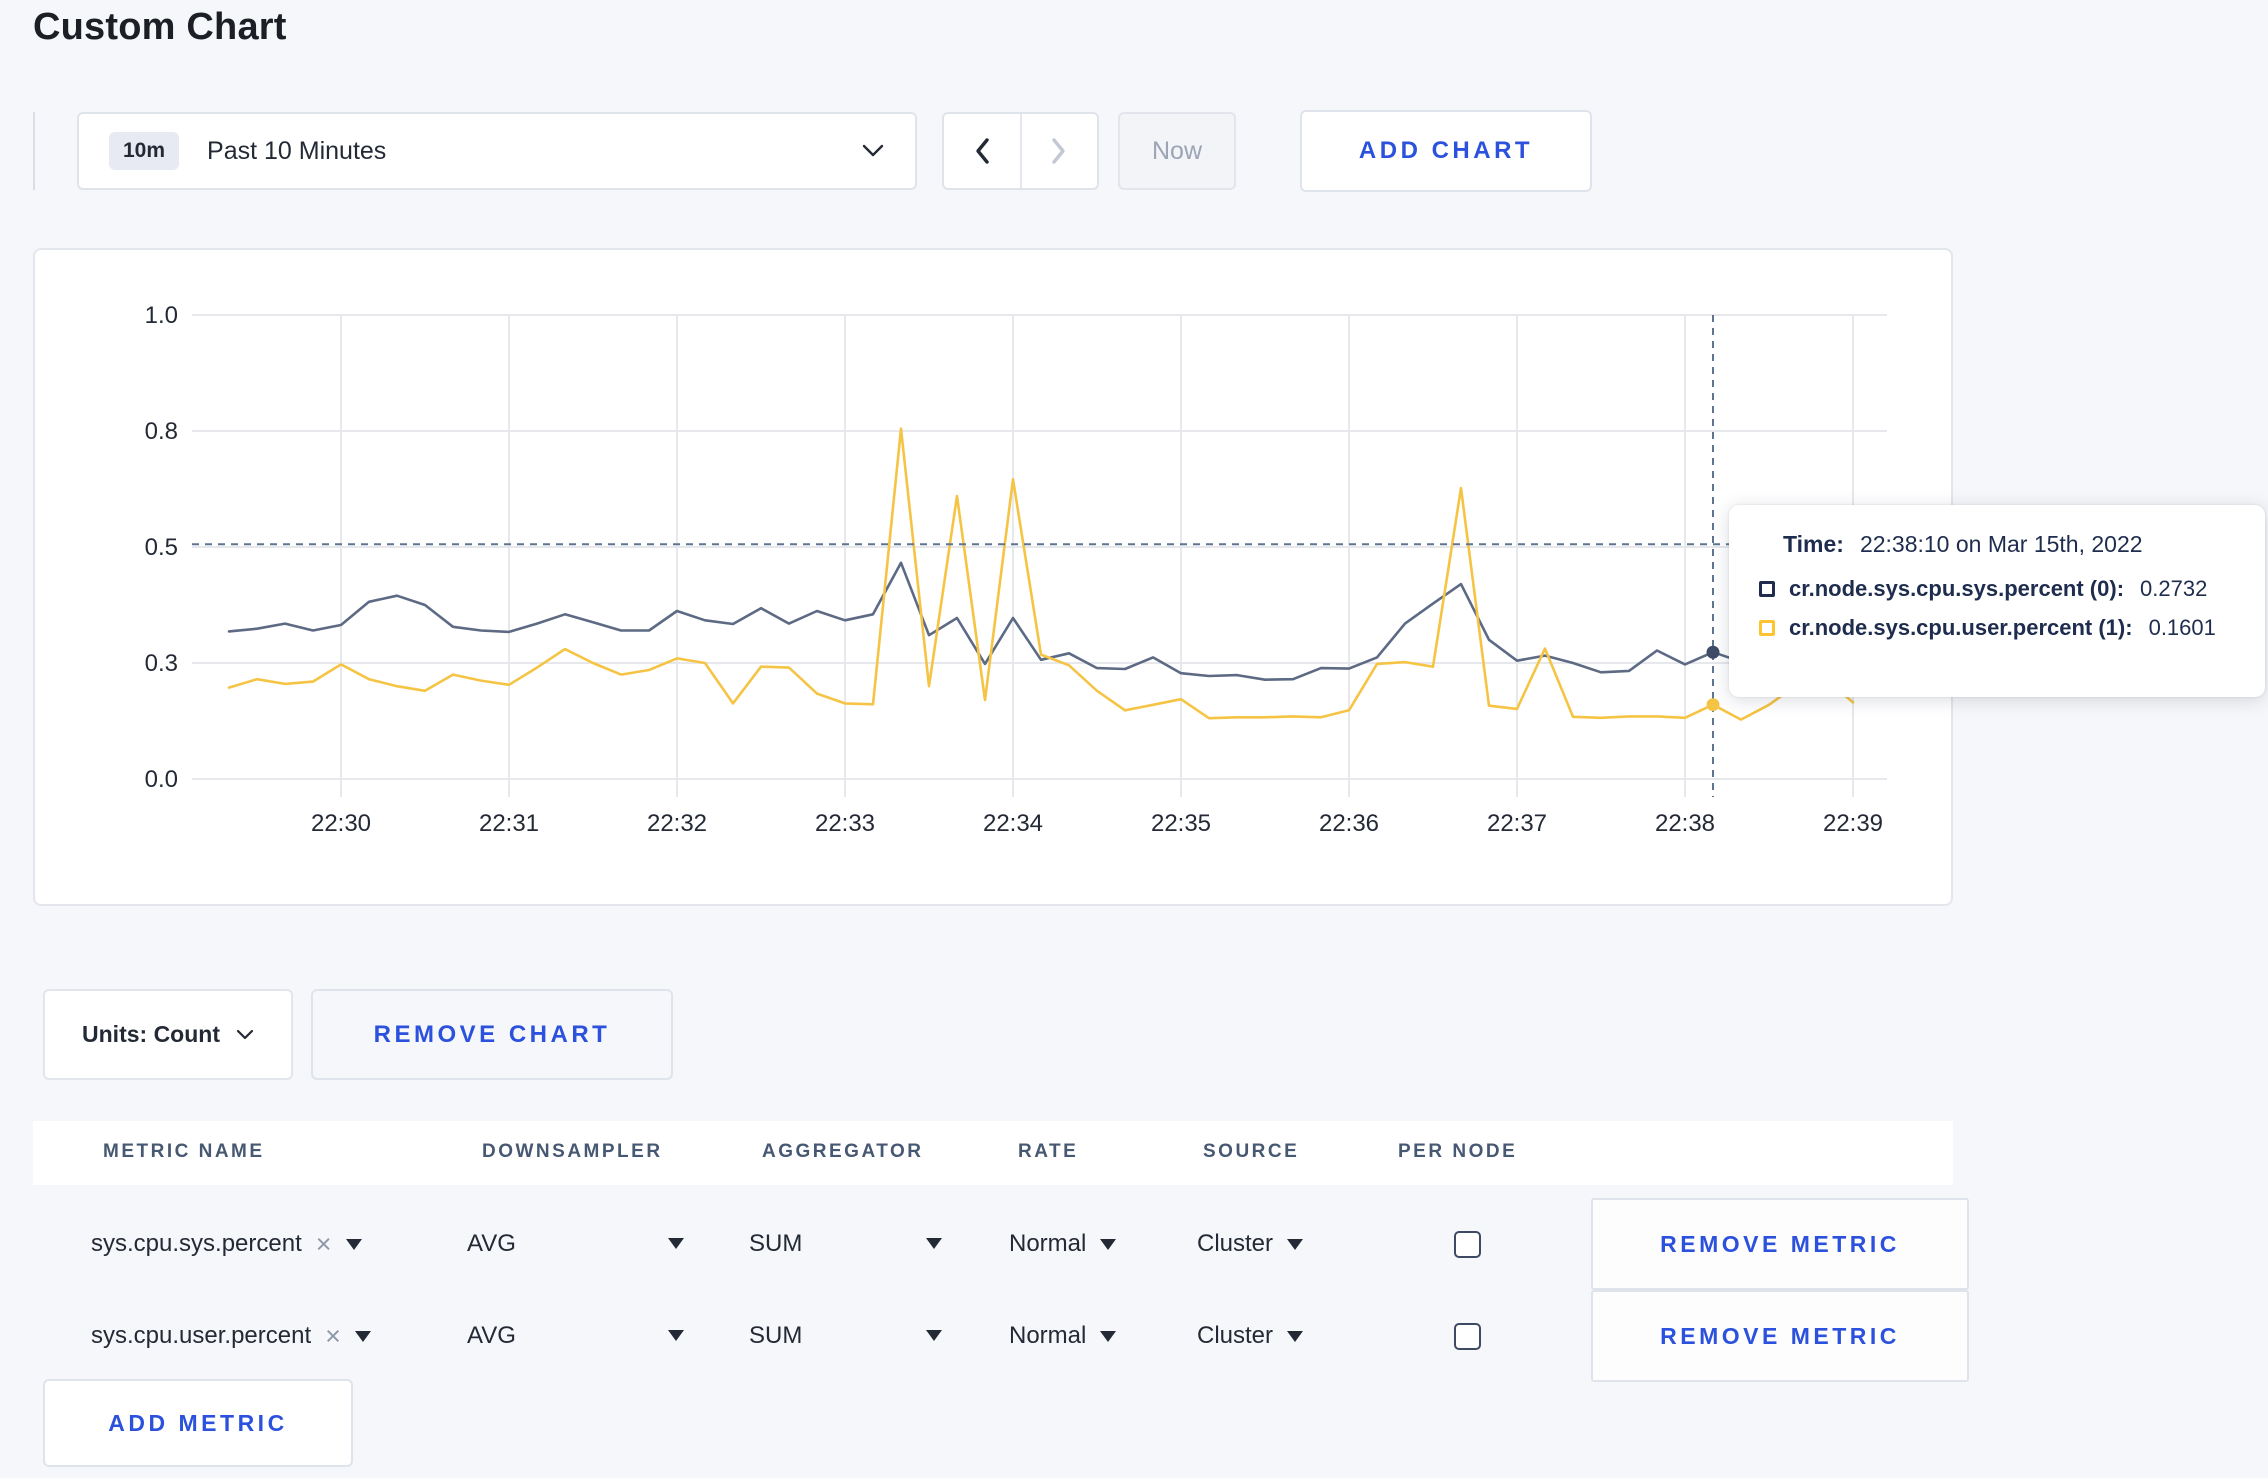 The height and width of the screenshot is (1478, 2268). What do you see at coordinates (1961, 627) in the screenshot?
I see `tooltip-series-name: cr.node.sys.cpu.user.percent (1):` at bounding box center [1961, 627].